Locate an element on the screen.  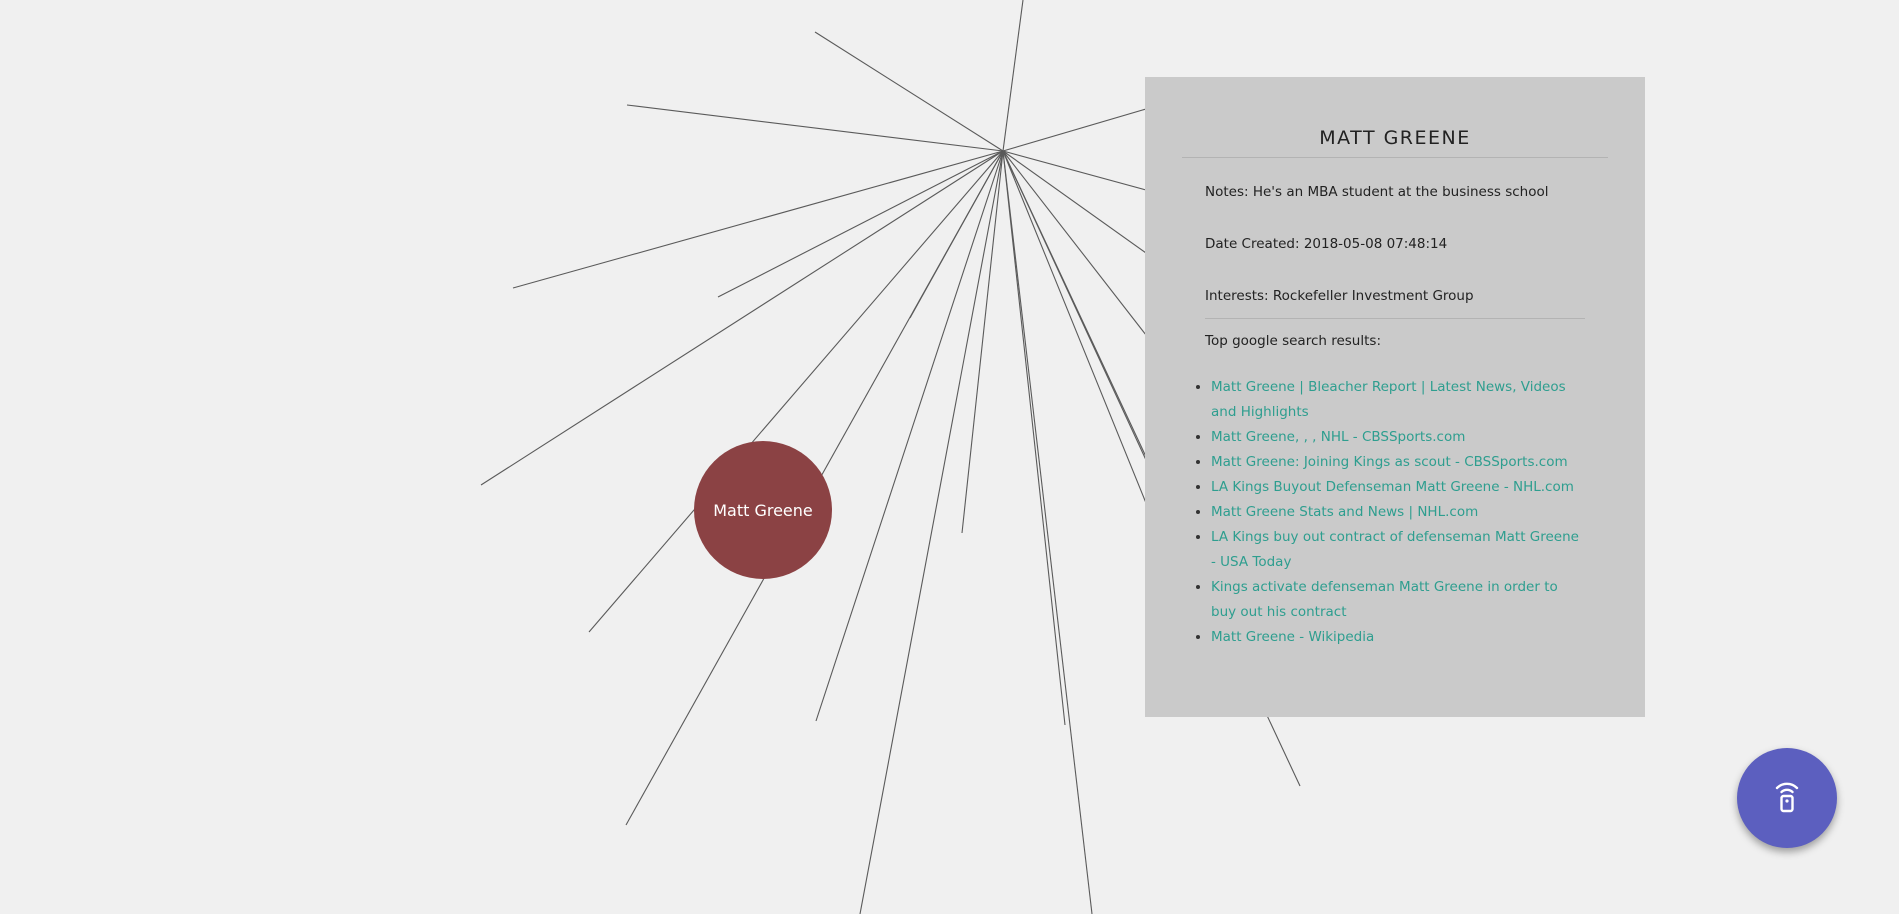
search-result-item: Matt Greene, , , NHL - CBSSports.com is located at coordinates (1398, 437).